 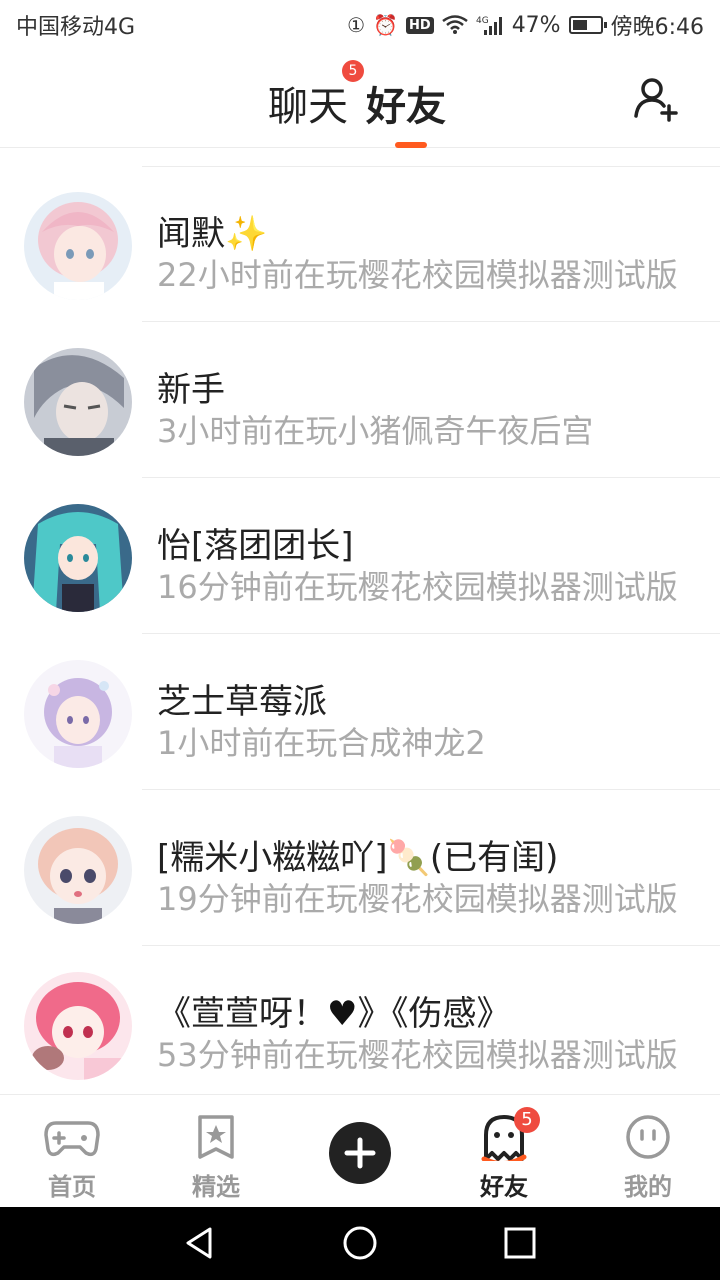 I want to click on home-icon, so click(x=360, y=1243).